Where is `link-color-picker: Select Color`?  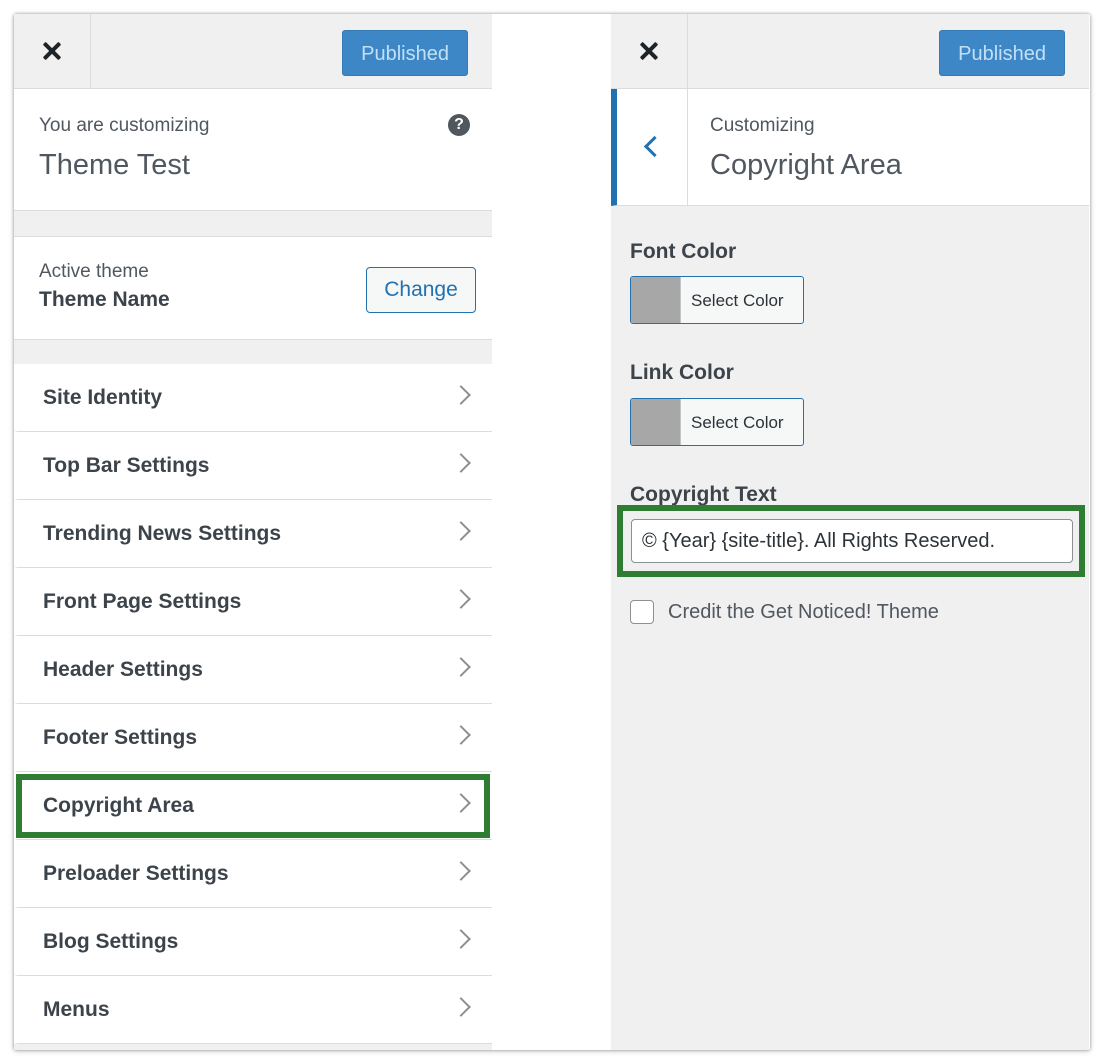
link-color-picker: Select Color is located at coordinates (717, 422).